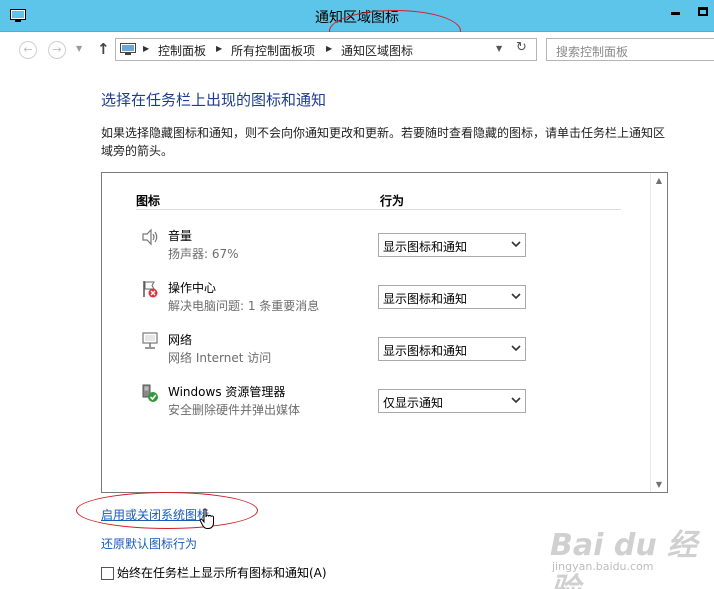 Image resolution: width=714 pixels, height=589 pixels. I want to click on behavior-select: 仅显示通知, so click(452, 401).